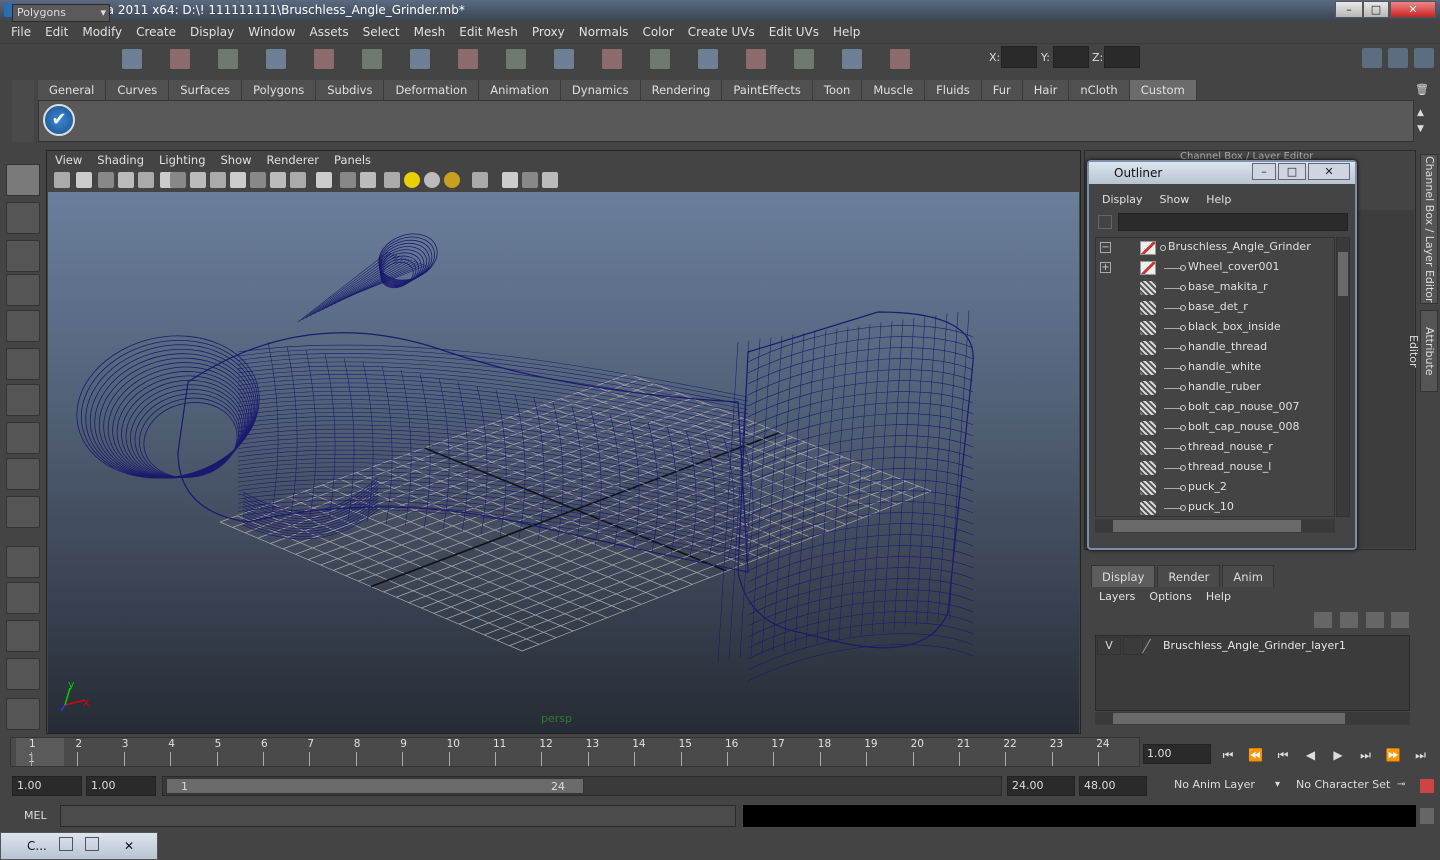 The width and height of the screenshot is (1440, 860). Describe the element at coordinates (708, 59) in the screenshot. I see `construction-history-icon` at that location.